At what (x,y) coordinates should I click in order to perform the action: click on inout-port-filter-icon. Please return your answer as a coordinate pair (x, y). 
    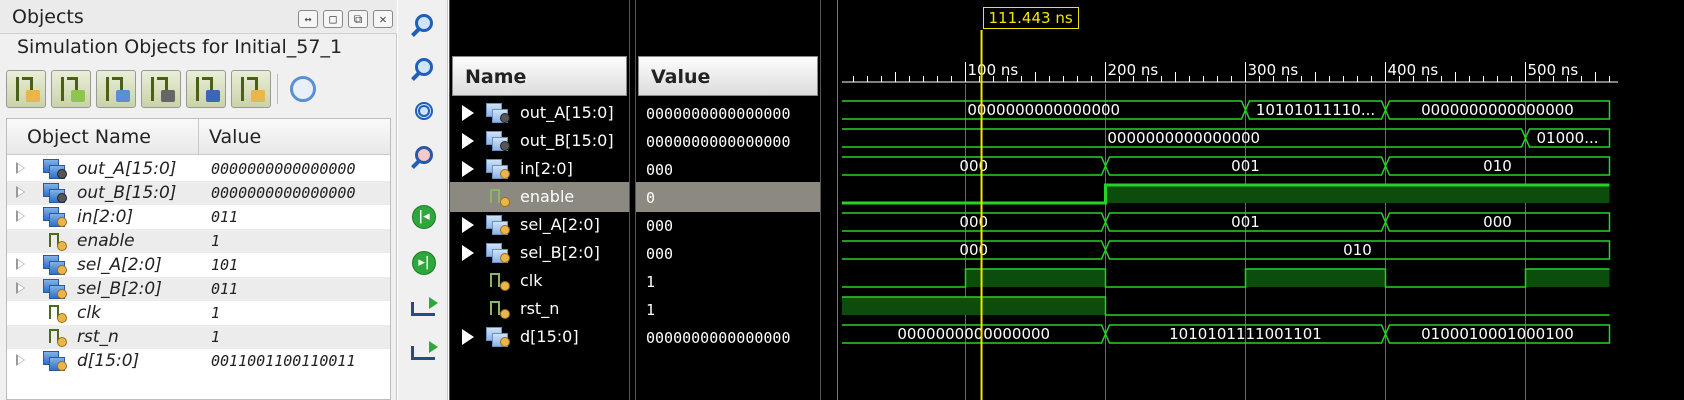
    Looking at the image, I should click on (116, 89).